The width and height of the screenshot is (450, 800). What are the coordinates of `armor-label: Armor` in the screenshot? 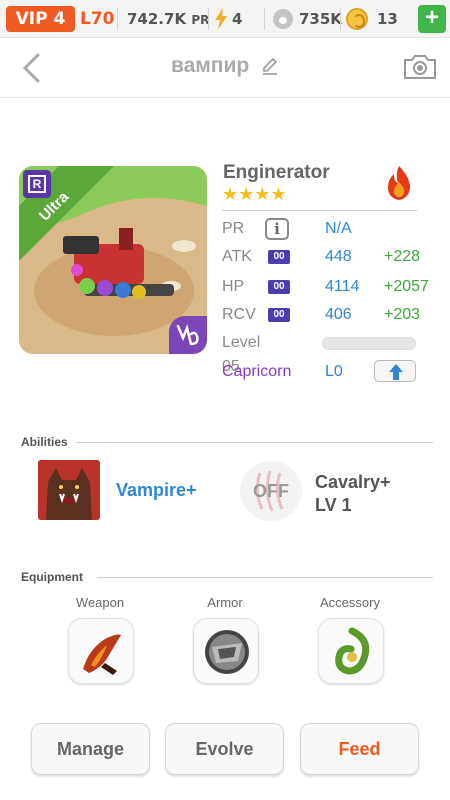 It's located at (225, 602).